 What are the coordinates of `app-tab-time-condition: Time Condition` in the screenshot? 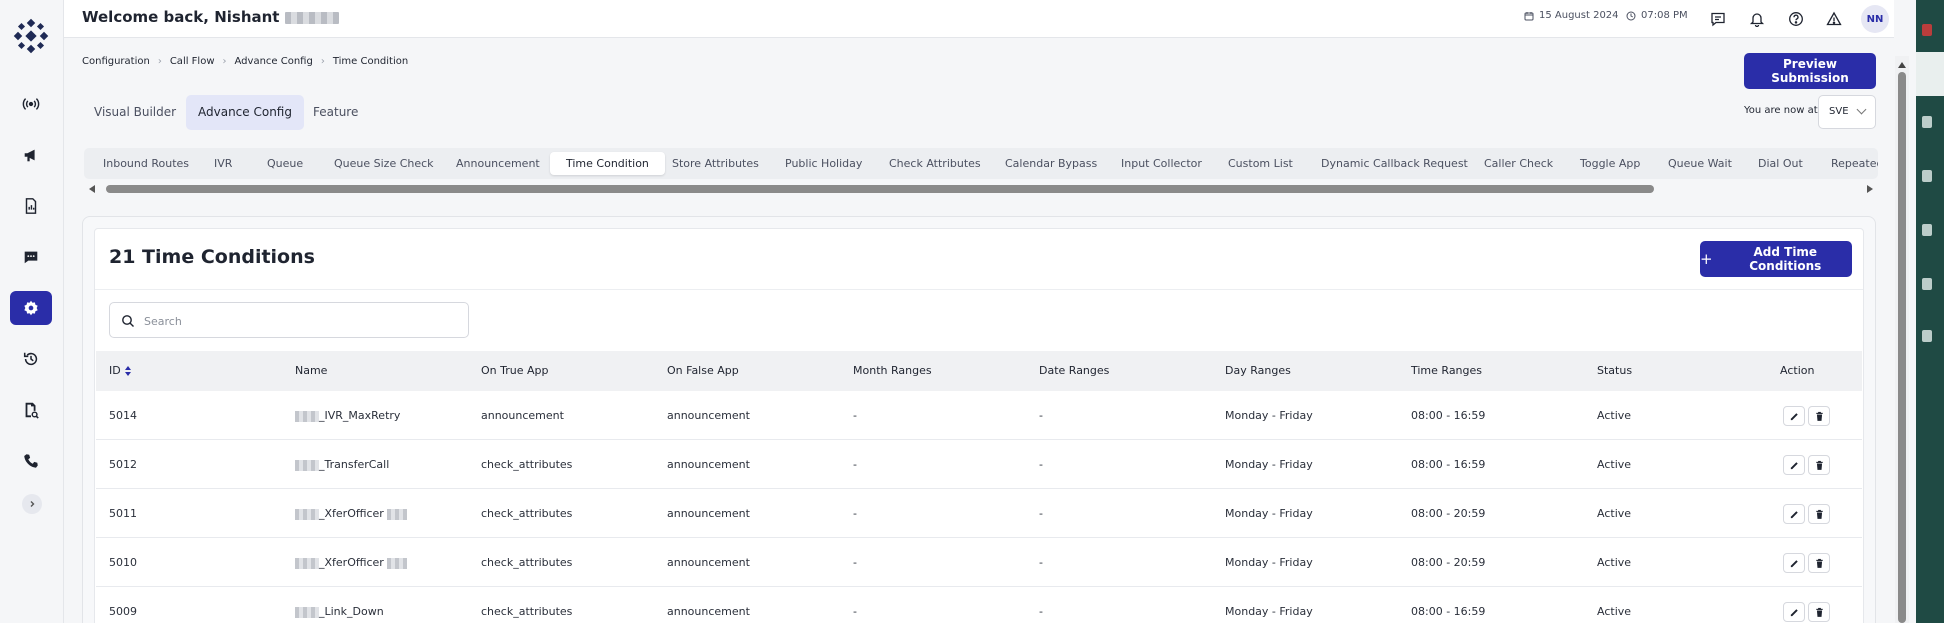 It's located at (607, 163).